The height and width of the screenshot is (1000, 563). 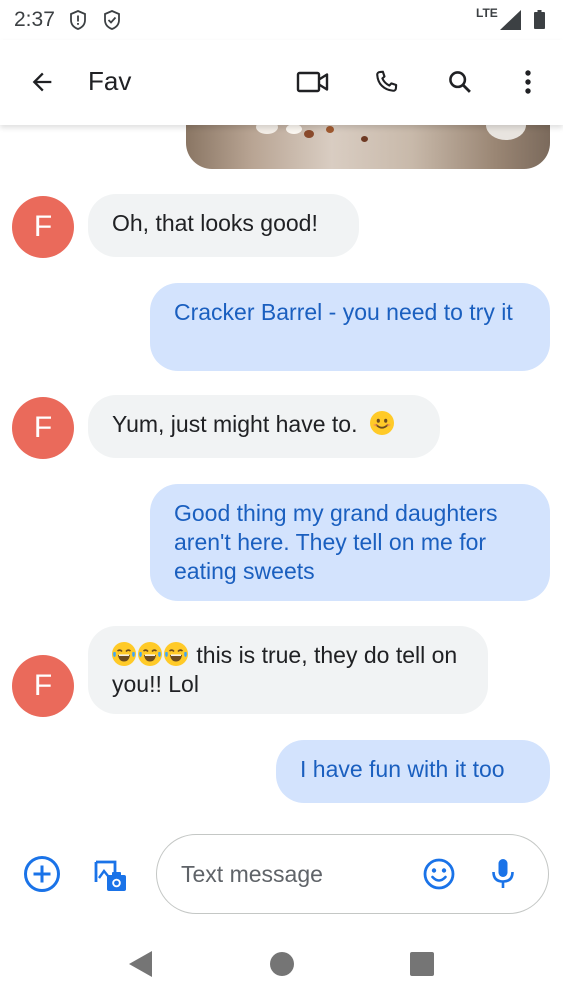 I want to click on search-icon, so click(x=460, y=82).